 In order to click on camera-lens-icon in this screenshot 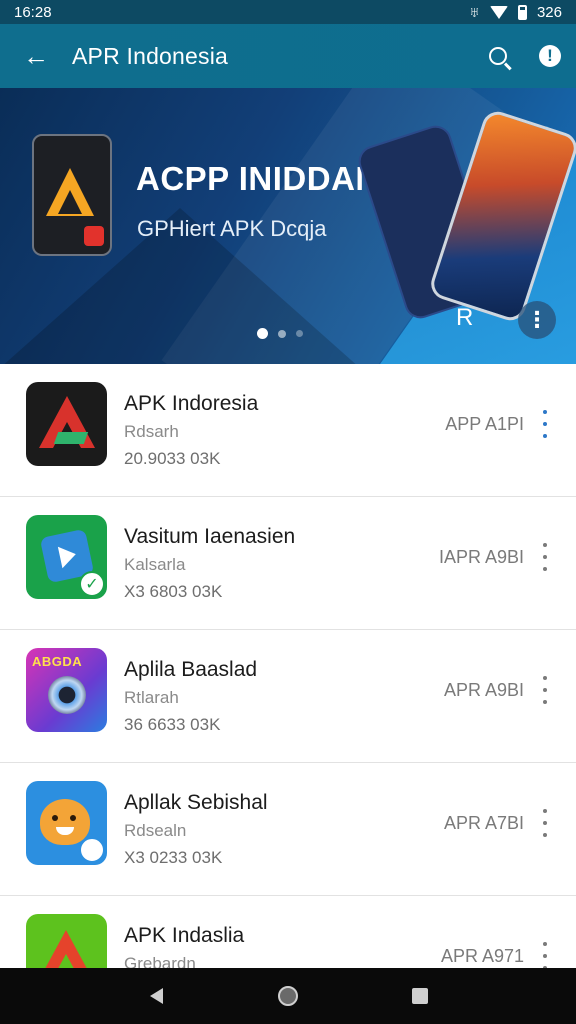, I will do `click(67, 695)`.